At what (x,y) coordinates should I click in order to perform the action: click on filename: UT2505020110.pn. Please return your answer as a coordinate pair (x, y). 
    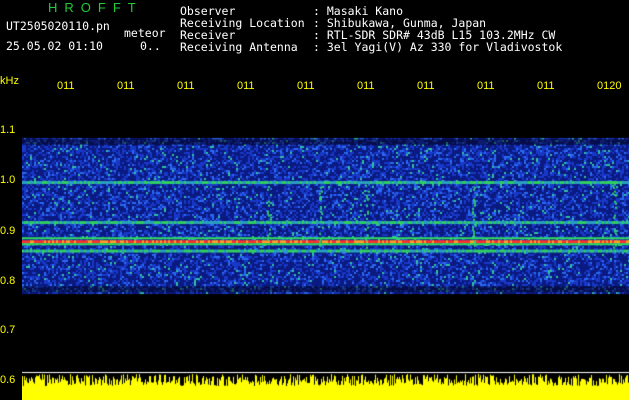
    Looking at the image, I should click on (58, 26).